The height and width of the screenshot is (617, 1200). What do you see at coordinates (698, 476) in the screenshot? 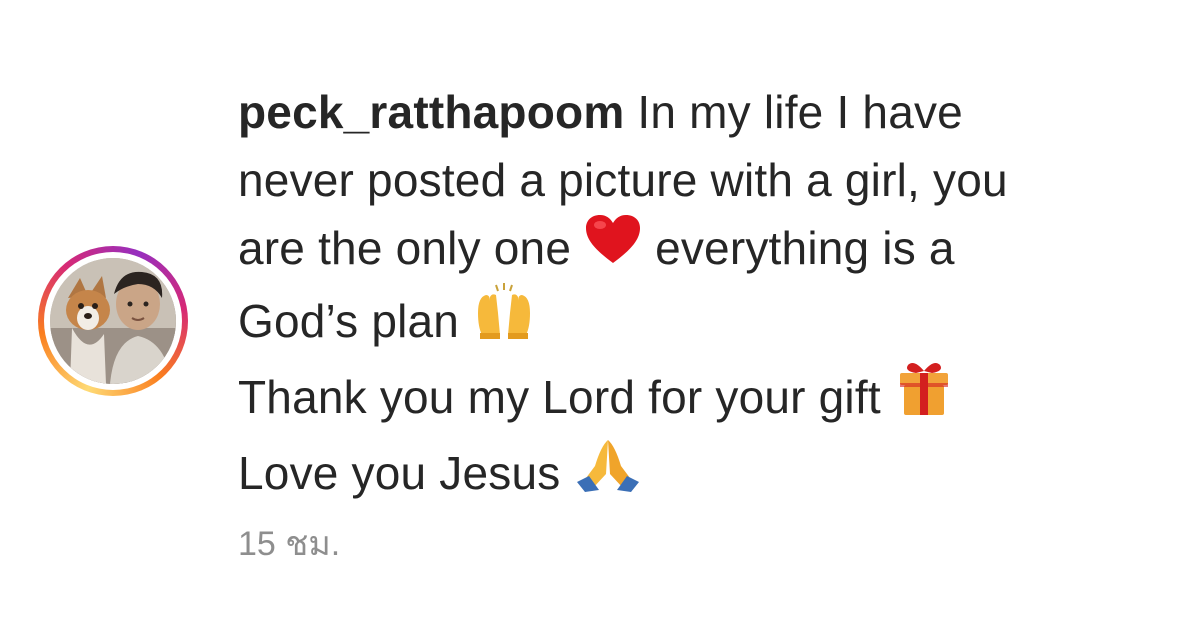
I see `comment-line-6: Love you Jesus` at bounding box center [698, 476].